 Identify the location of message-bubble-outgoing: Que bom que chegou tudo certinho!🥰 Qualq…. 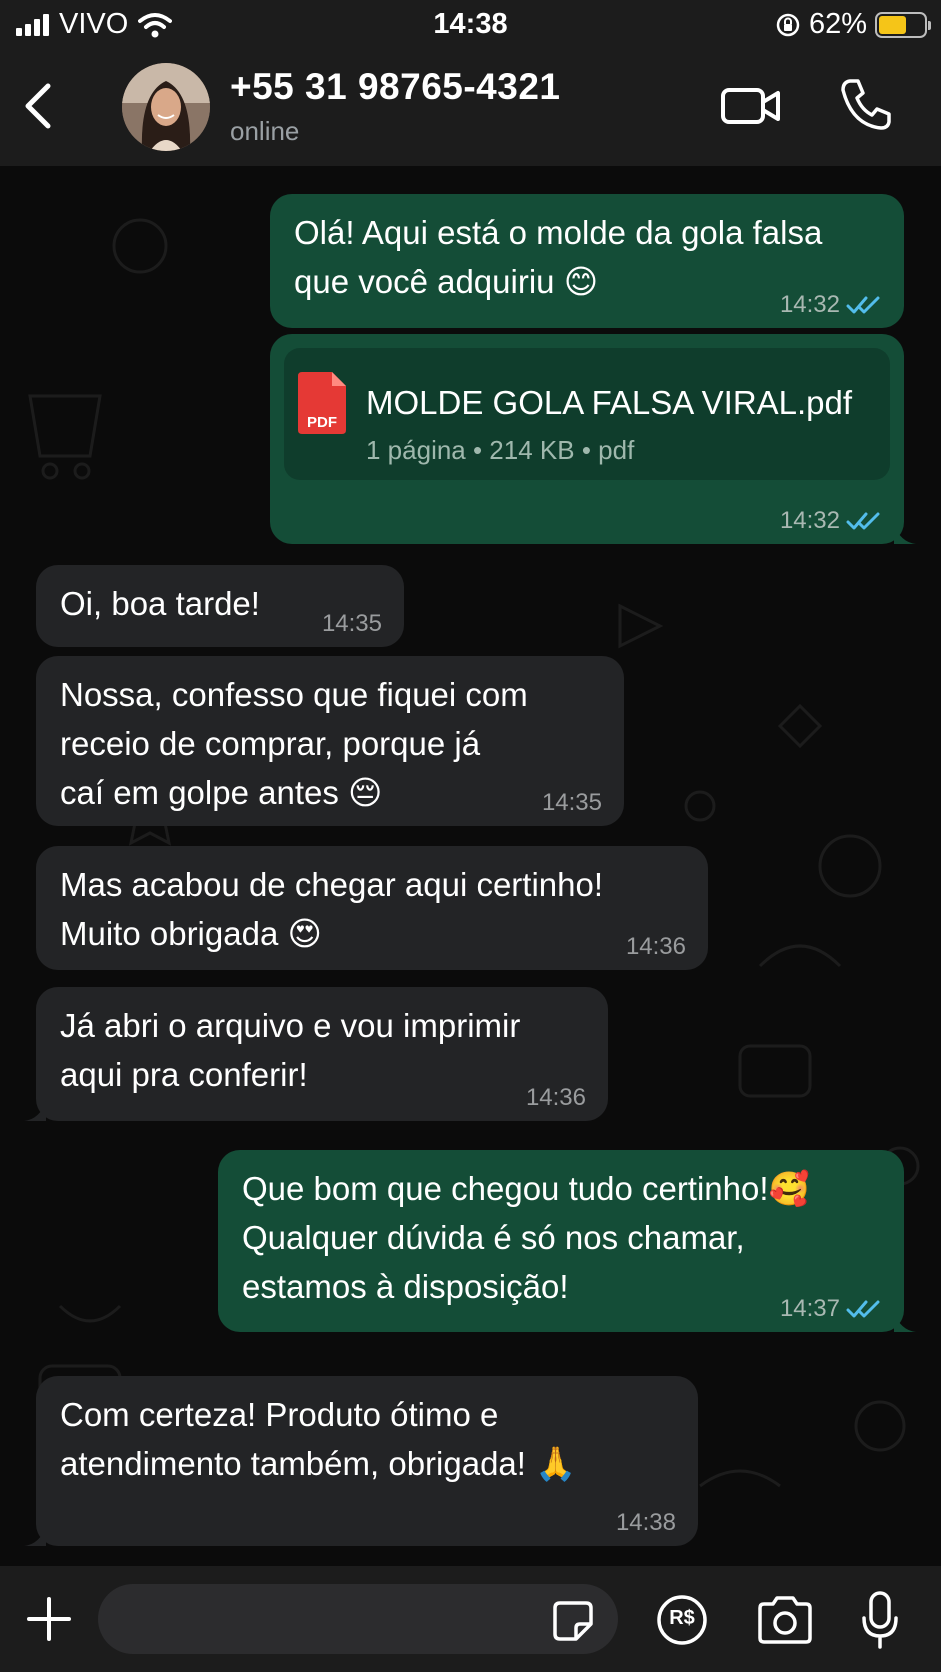
(567, 1241).